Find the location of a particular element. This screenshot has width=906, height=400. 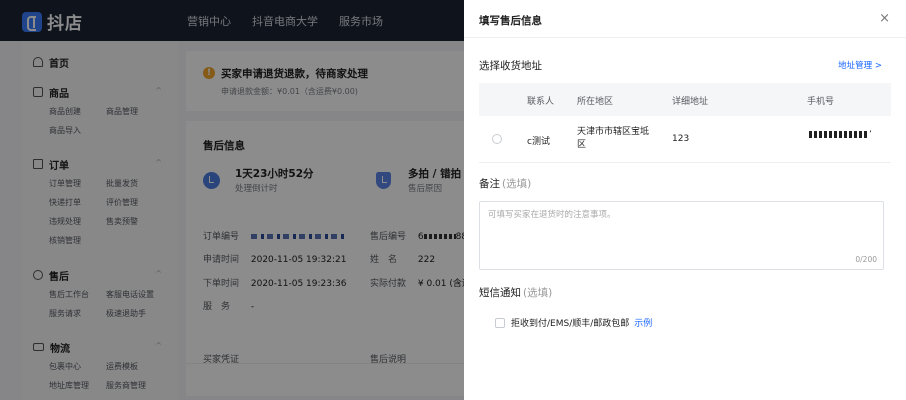

address-region: 天津市市辖区宝坻区 is located at coordinates (613, 138).